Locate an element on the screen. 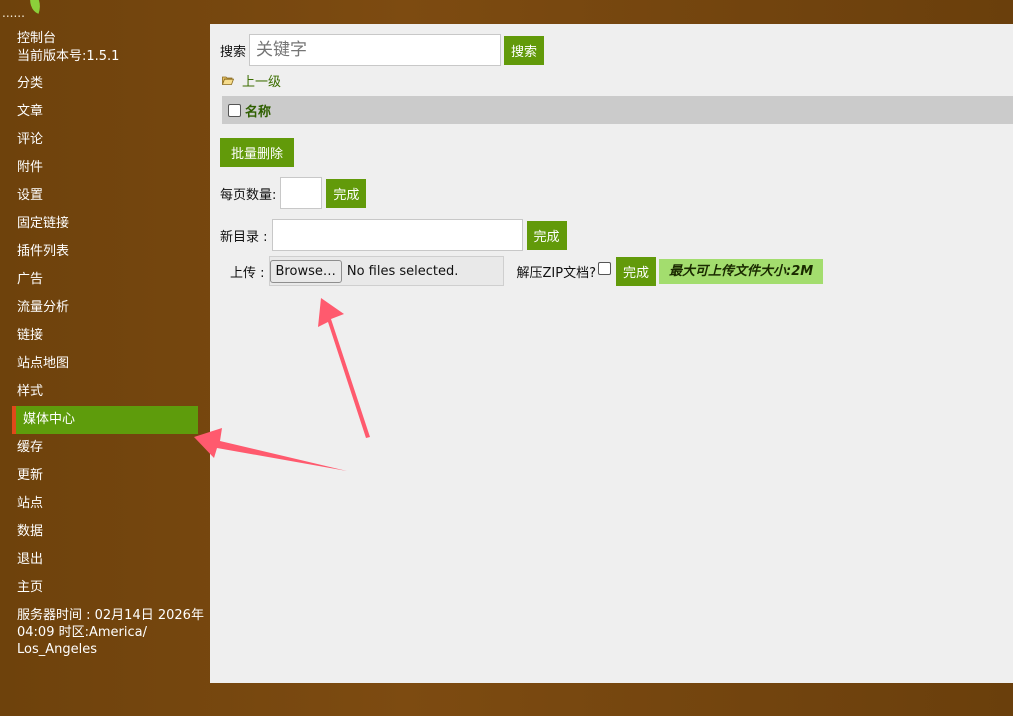 This screenshot has width=1013, height=716. server-time-line-3: Los_Angeles is located at coordinates (57, 649).